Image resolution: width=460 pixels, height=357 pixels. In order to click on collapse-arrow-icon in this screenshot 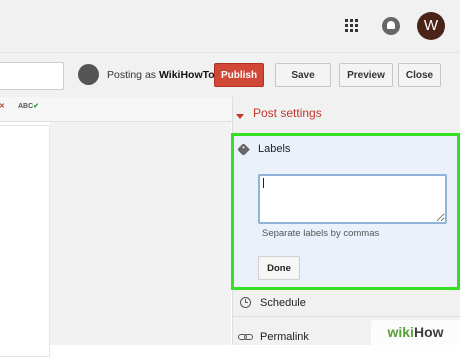, I will do `click(240, 116)`.